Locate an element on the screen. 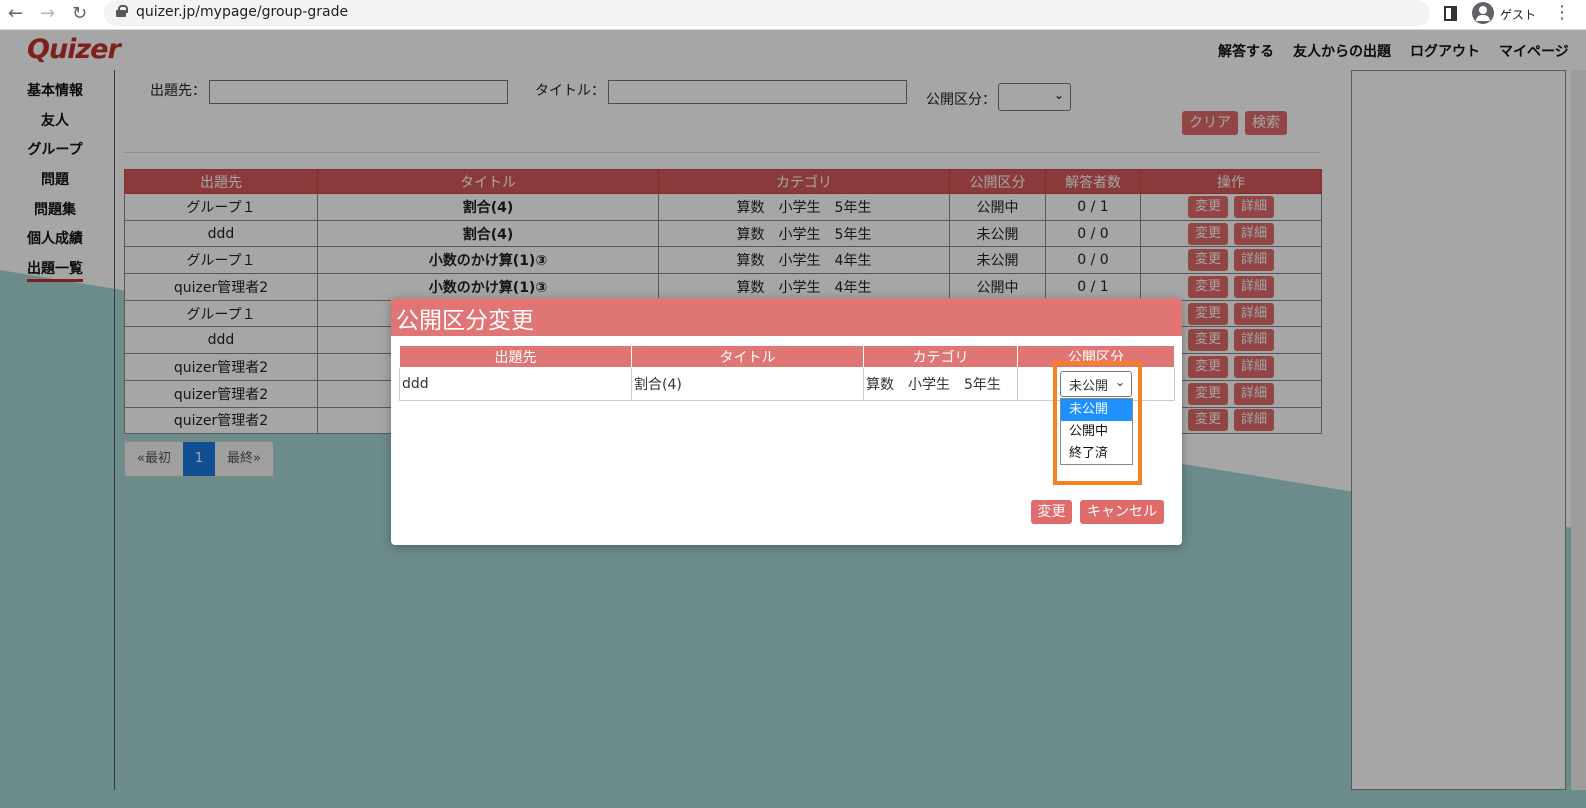 The height and width of the screenshot is (808, 1586). browser-toolbar: ← → ↻ quizer.jp/mypage/group-grade ゲスト ⋮ is located at coordinates (793, 15).